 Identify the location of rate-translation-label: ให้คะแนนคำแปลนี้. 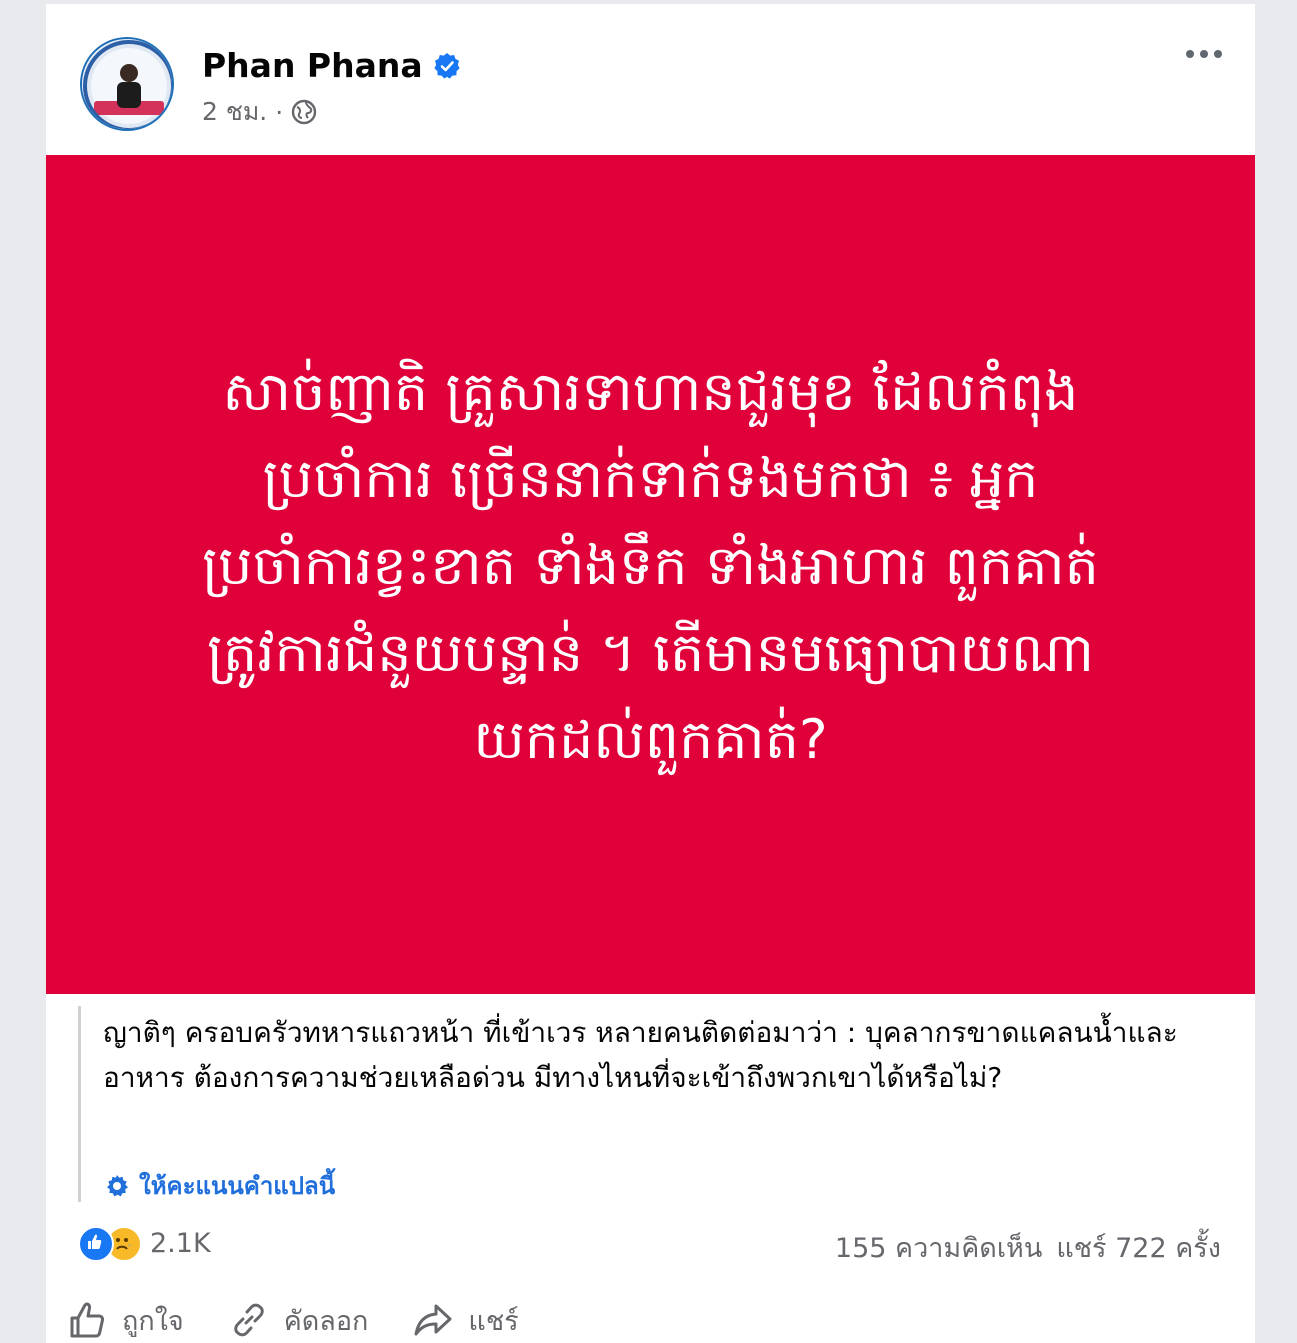
(237, 1185).